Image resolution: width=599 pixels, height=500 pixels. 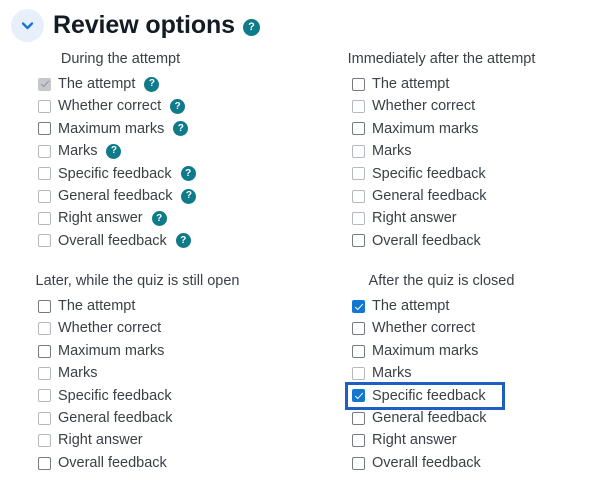 I want to click on collapse-section-toggle, so click(x=27, y=25).